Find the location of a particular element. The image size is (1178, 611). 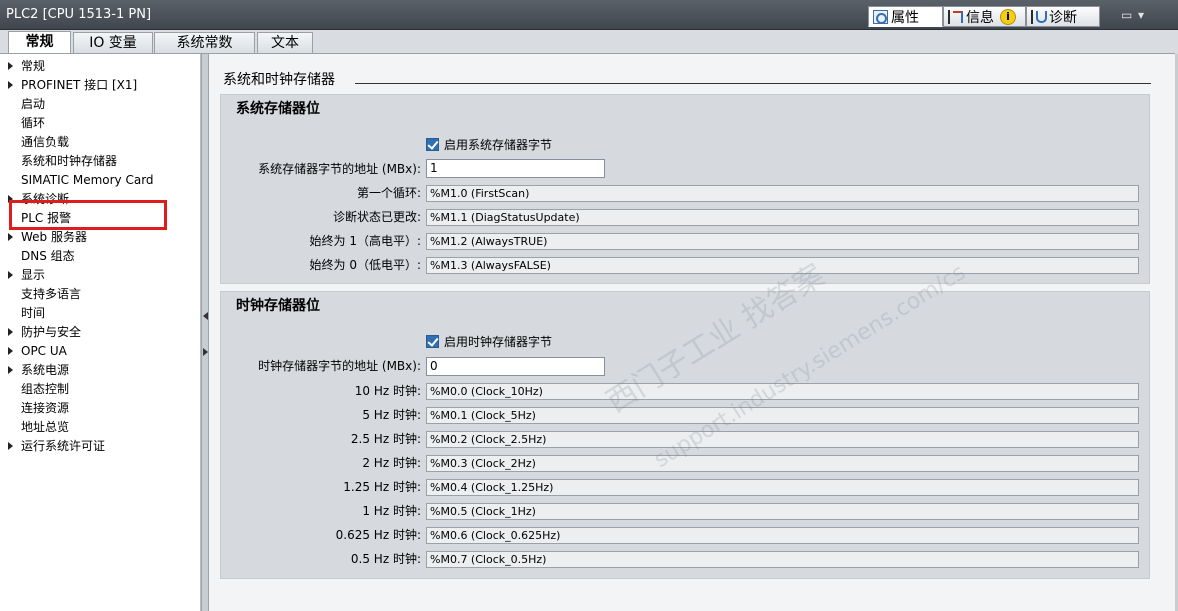

nav-item: 系统电源 is located at coordinates (100, 370).